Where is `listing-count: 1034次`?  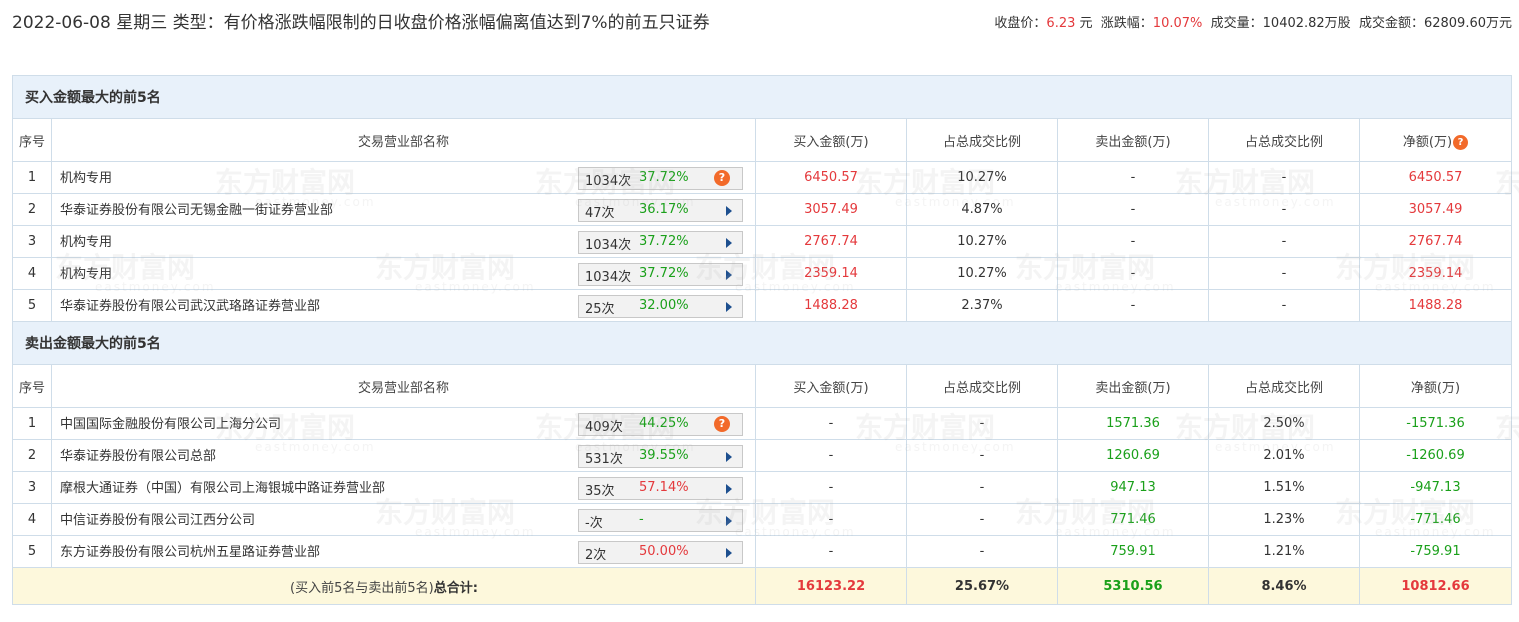
listing-count: 1034次 is located at coordinates (608, 181).